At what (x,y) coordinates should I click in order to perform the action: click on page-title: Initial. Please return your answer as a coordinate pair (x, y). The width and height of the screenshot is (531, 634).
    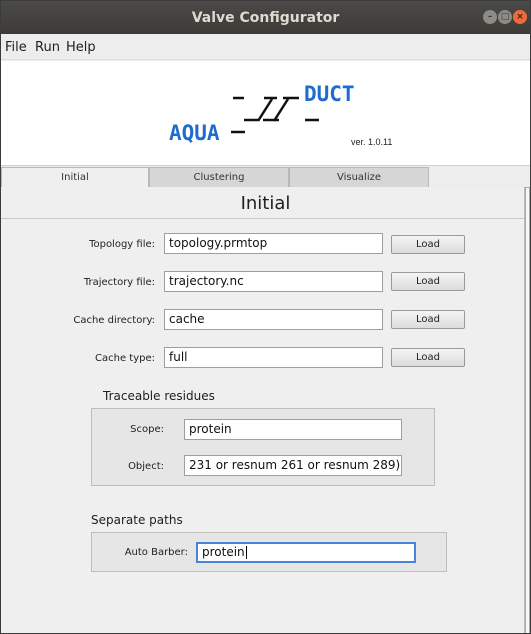
    Looking at the image, I should click on (265, 203).